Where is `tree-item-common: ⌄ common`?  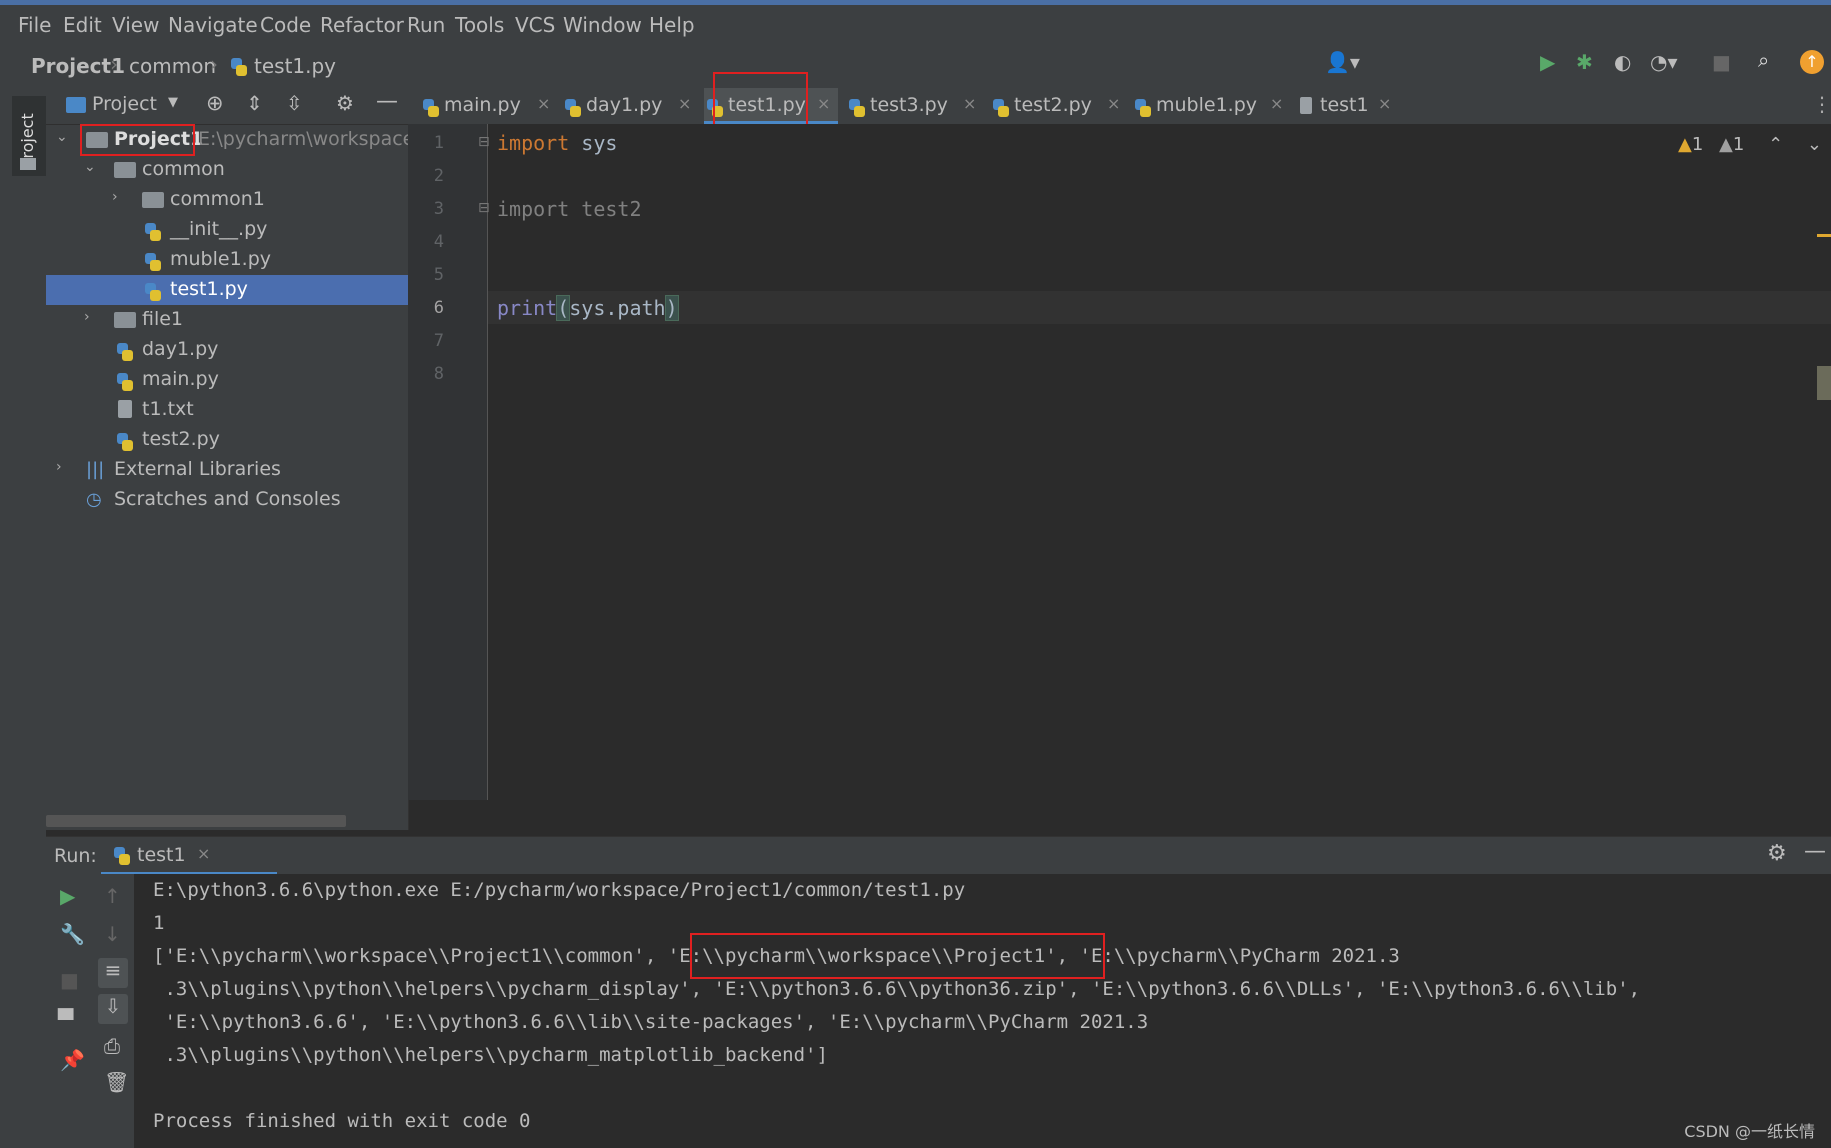
tree-item-common: ⌄ common is located at coordinates (227, 170).